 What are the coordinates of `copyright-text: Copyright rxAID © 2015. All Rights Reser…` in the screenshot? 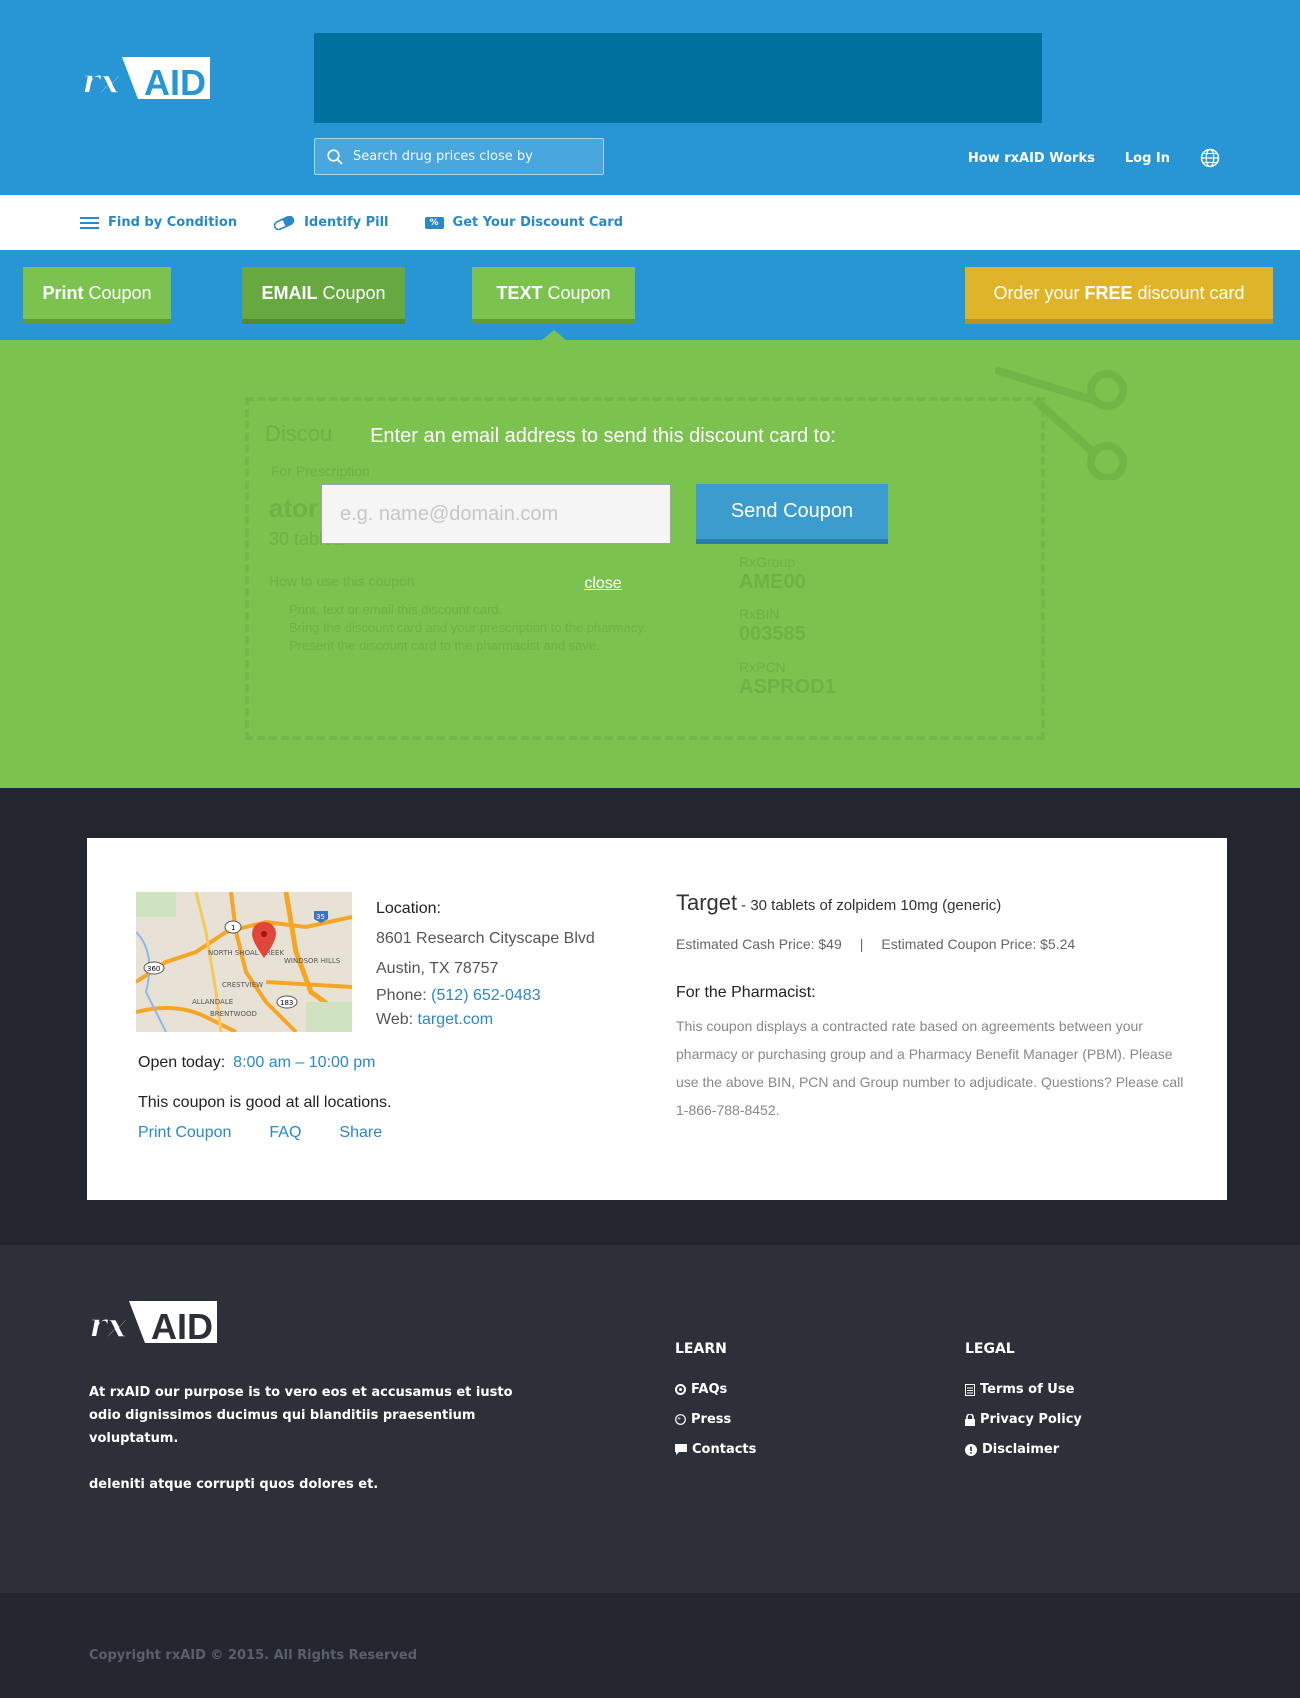 It's located at (253, 1655).